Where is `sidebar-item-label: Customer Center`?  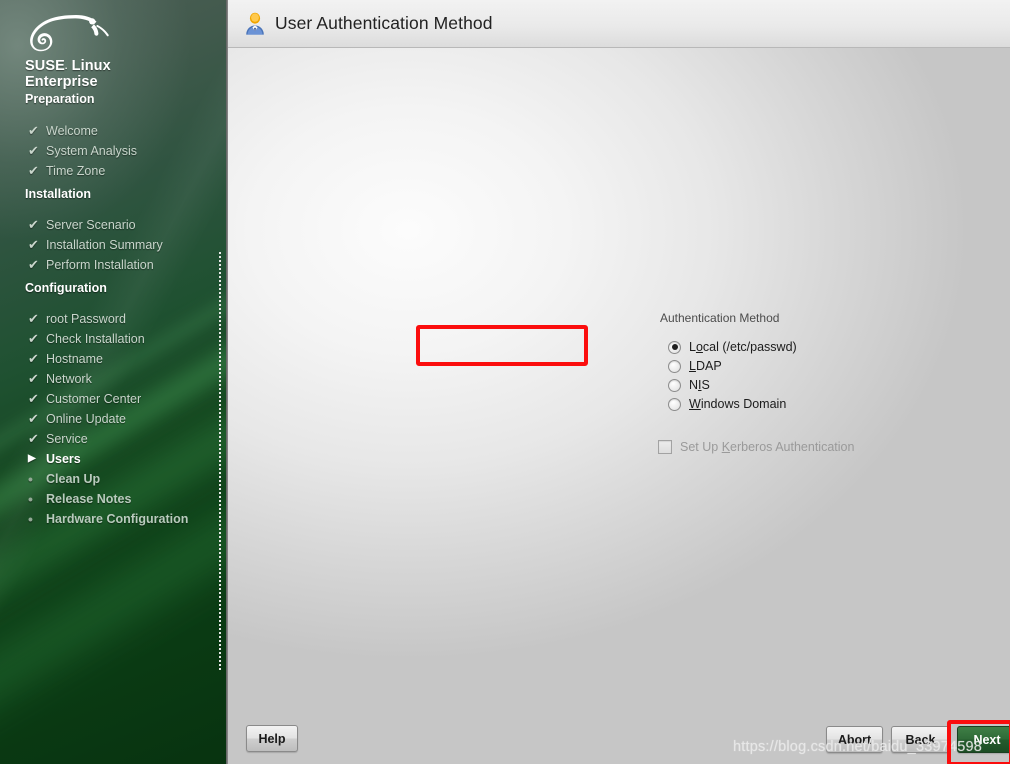 sidebar-item-label: Customer Center is located at coordinates (94, 399).